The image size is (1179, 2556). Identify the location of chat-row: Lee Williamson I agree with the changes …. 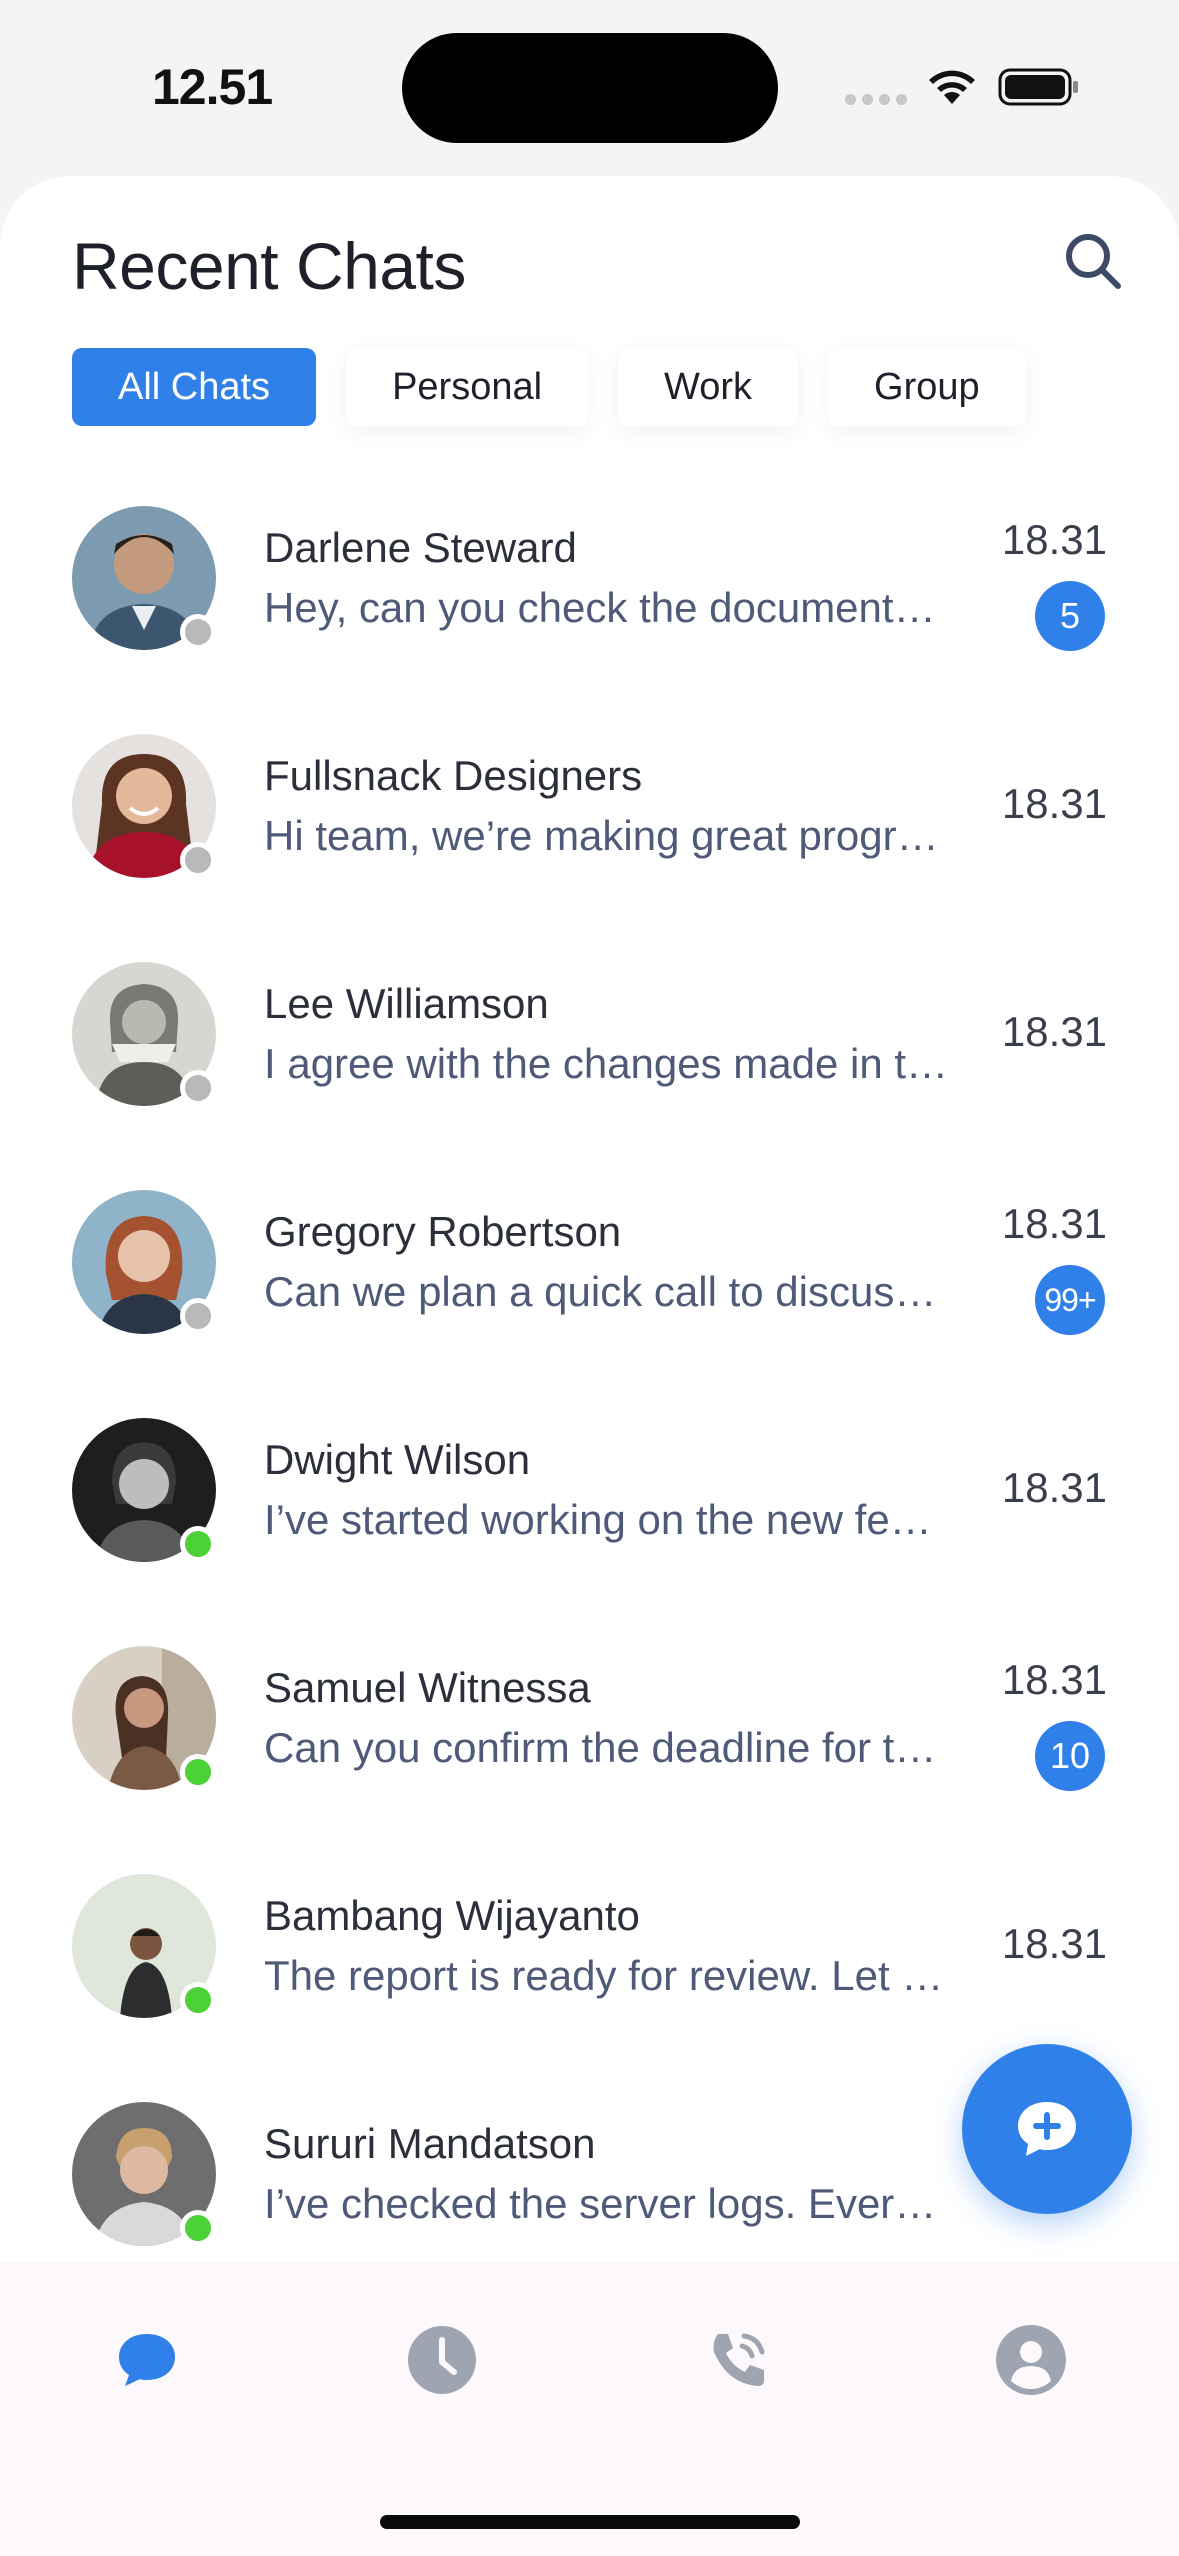
(589, 1076).